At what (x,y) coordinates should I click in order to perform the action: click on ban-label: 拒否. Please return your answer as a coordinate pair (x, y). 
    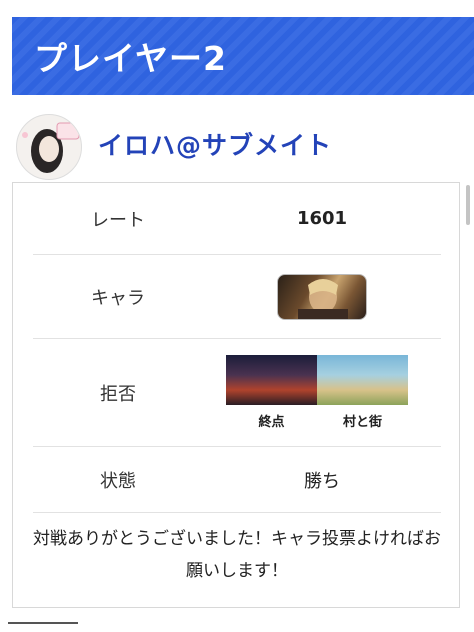
    Looking at the image, I should click on (118, 394).